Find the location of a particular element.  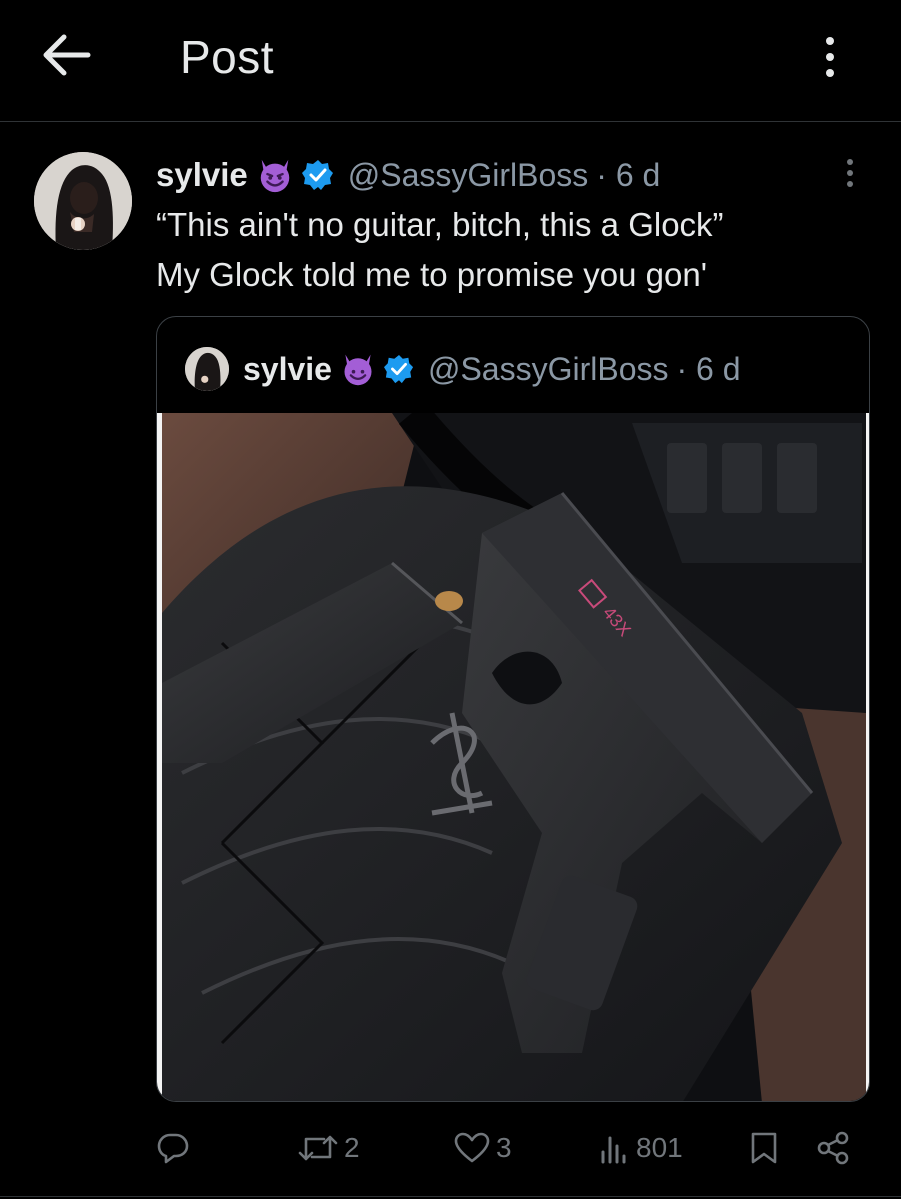

quoted-author-name: sylvie is located at coordinates (287, 368).